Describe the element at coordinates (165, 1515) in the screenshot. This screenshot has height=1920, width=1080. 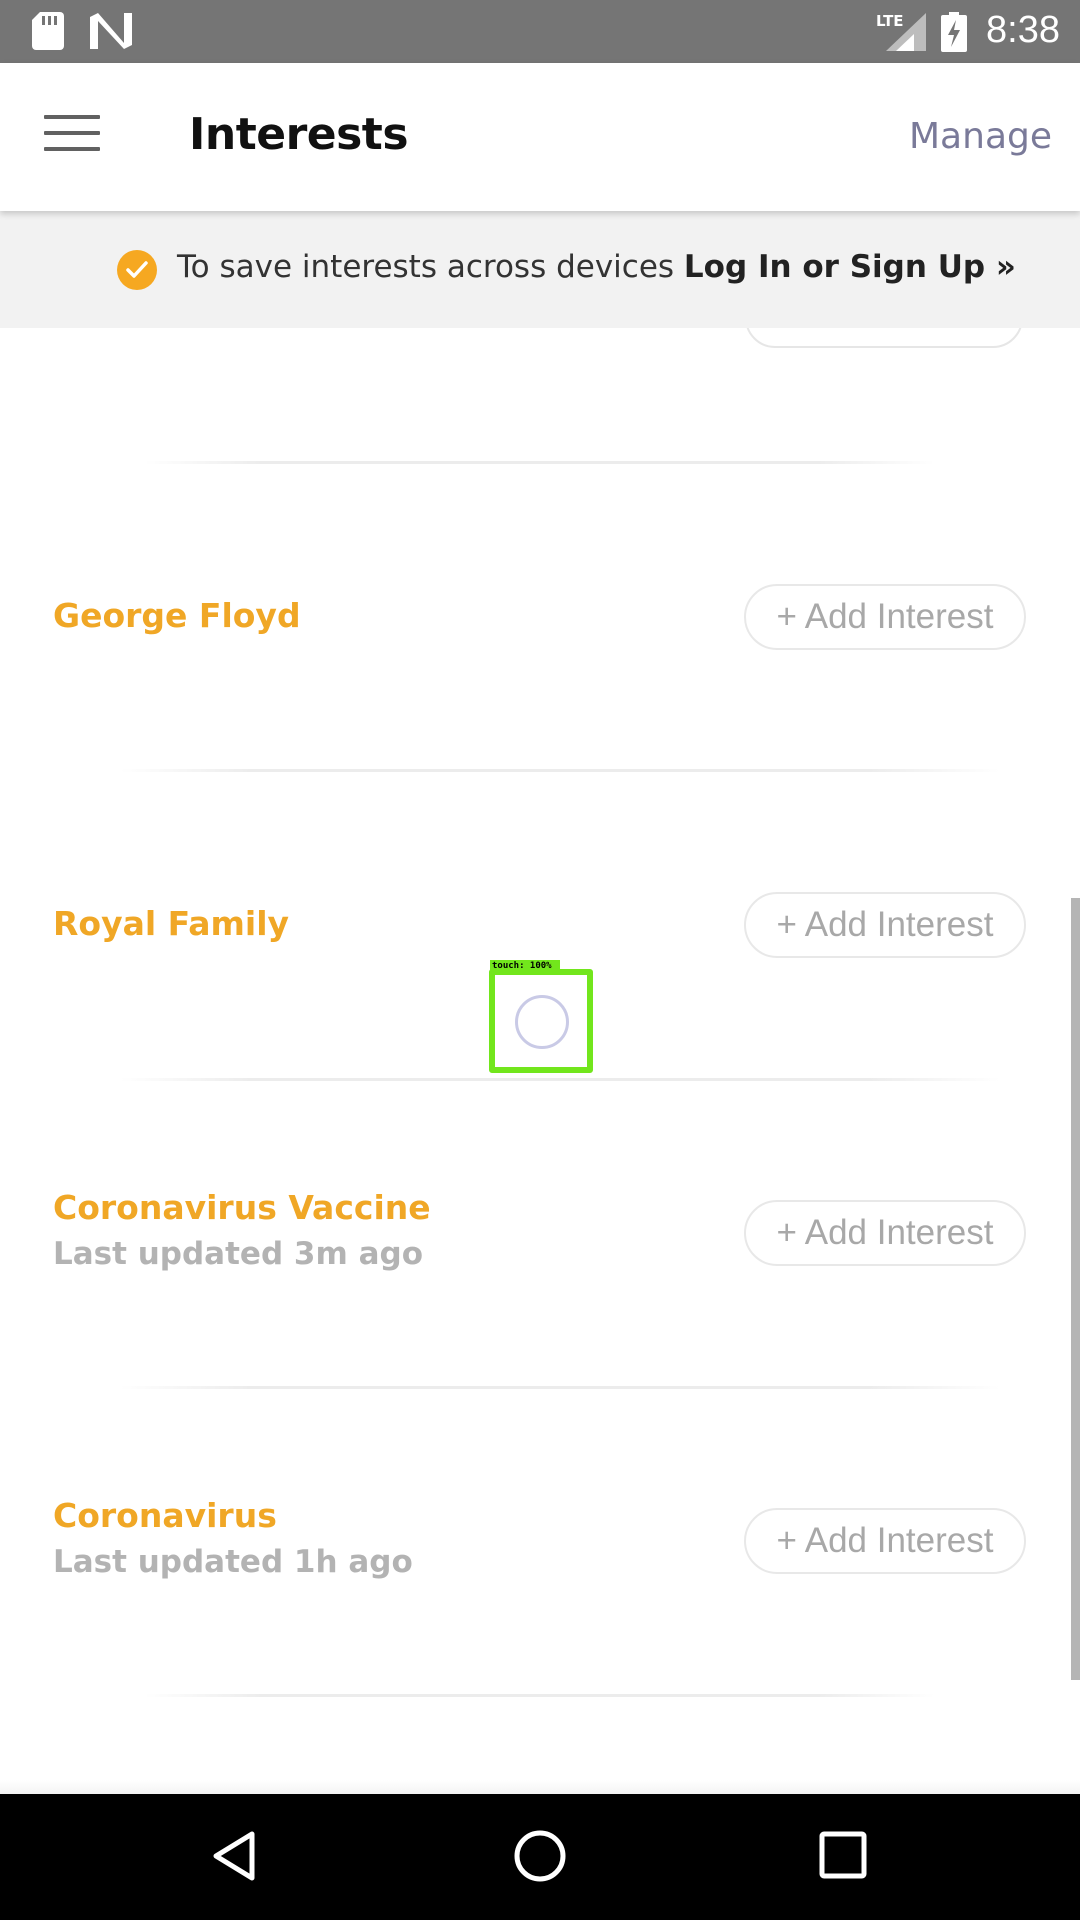
I see `interest-title-coronavirus: Coronavirus` at that location.